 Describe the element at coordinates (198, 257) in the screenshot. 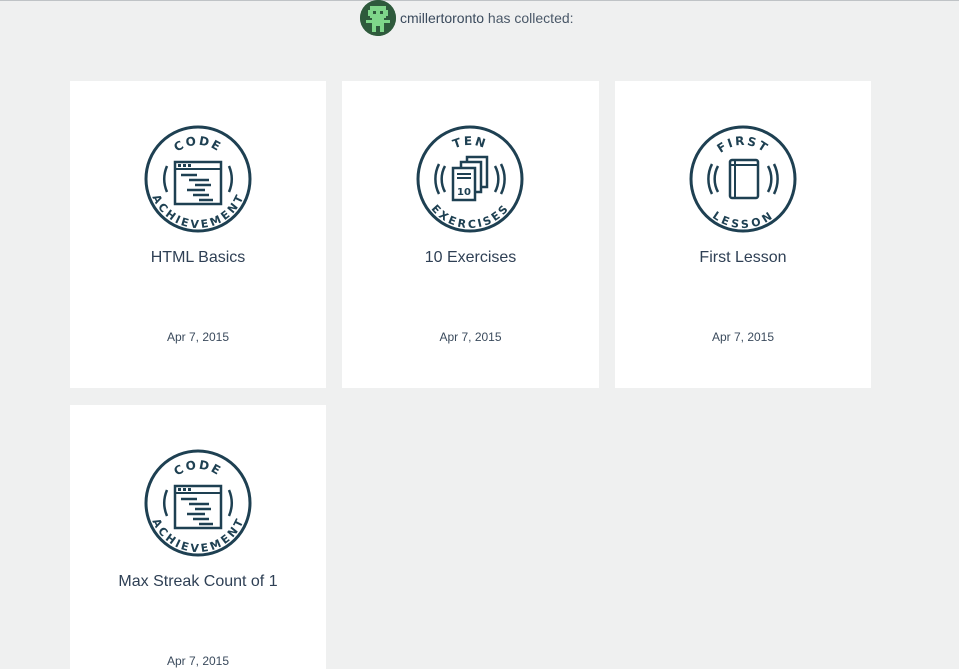

I see `badge-title: HTML Basics` at that location.